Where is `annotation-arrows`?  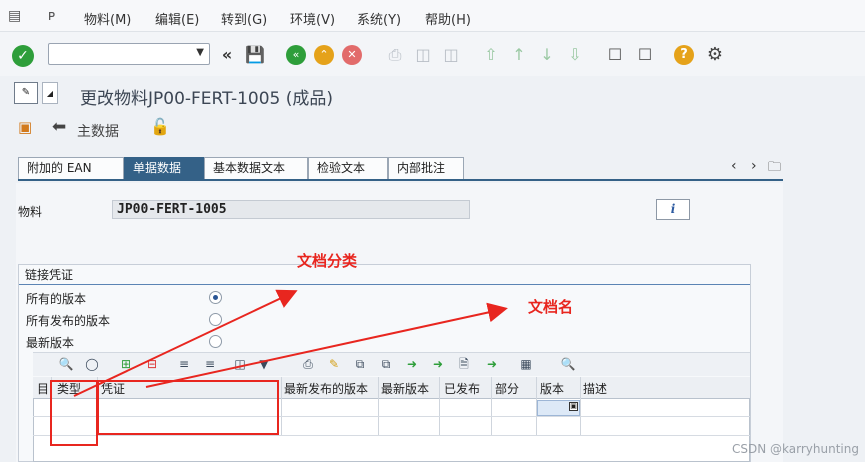
annotation-arrows is located at coordinates (290, 343).